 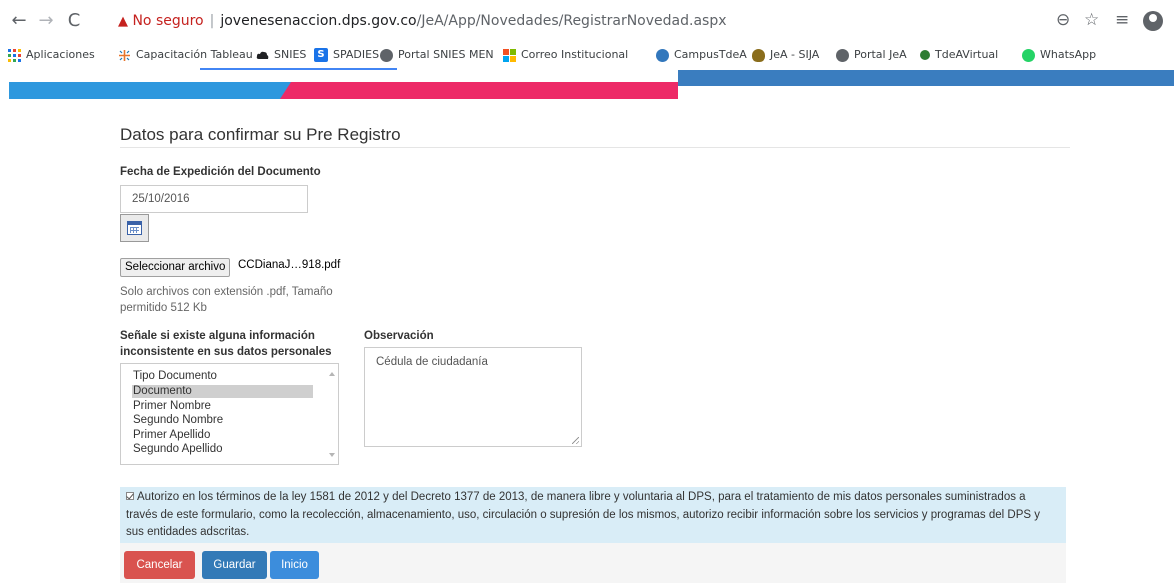 I want to click on scroll-up-arrow-icon, so click(x=332, y=374).